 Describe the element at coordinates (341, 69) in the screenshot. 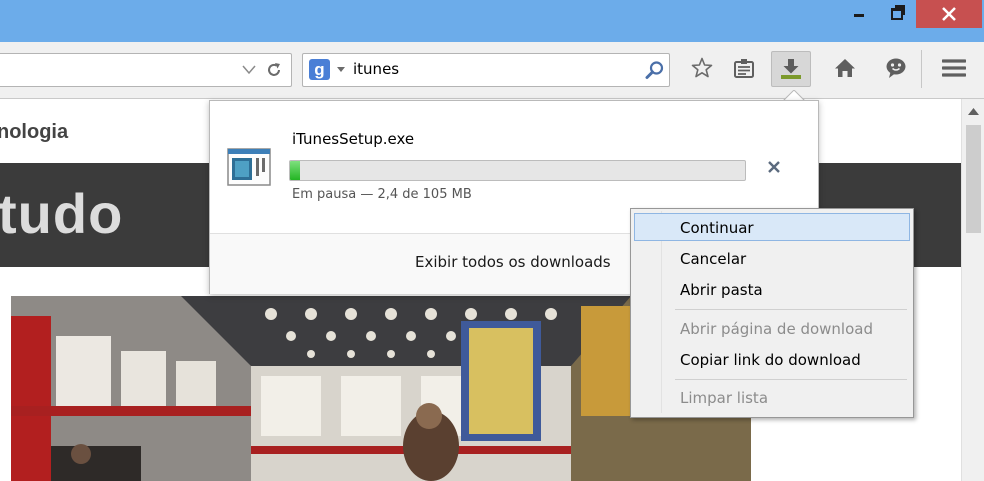

I see `engine-dropdown-icon` at that location.